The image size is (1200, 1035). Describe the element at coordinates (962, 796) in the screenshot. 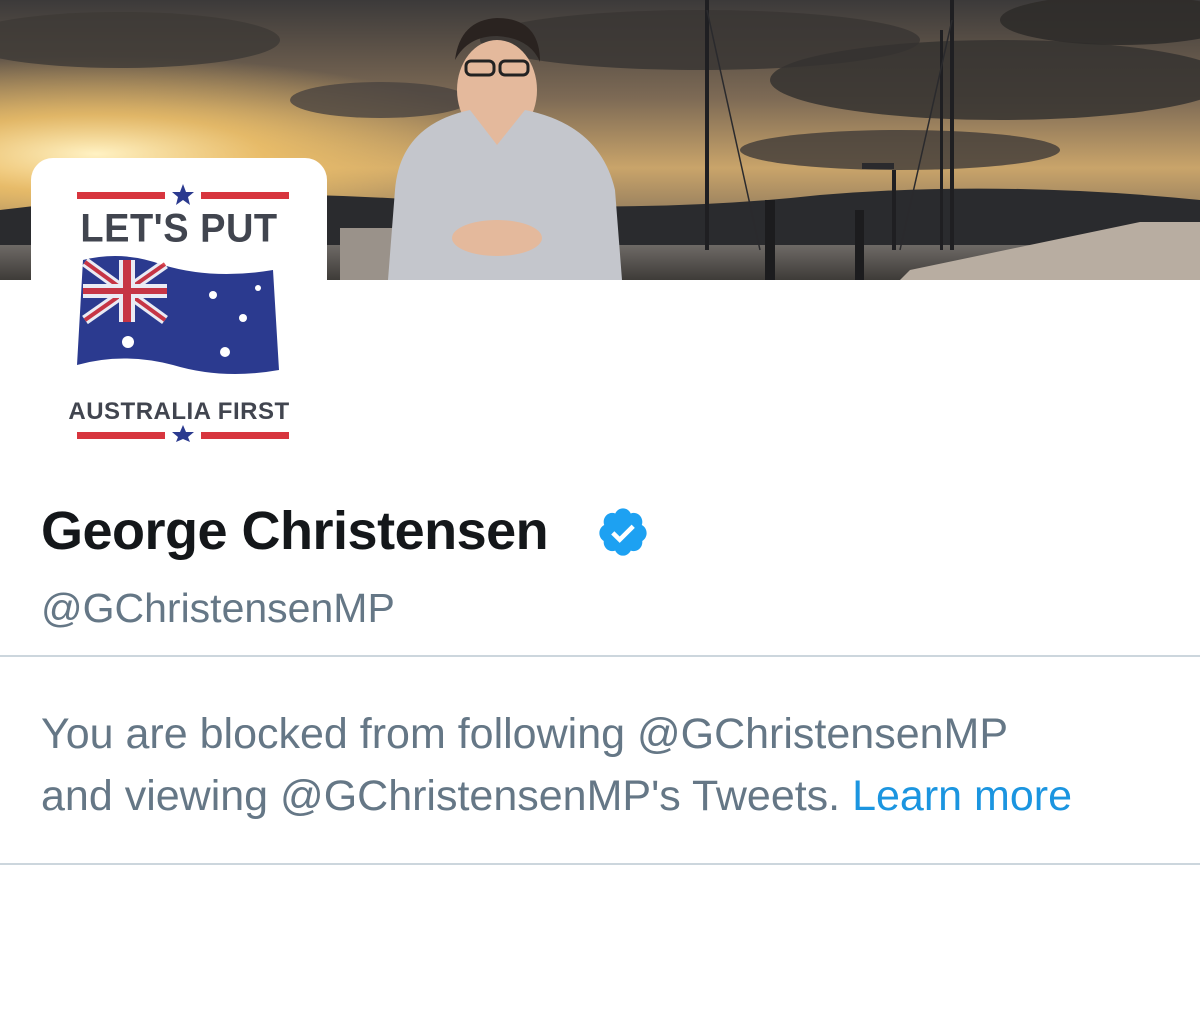

I see `learn-more-link: Learn more` at that location.